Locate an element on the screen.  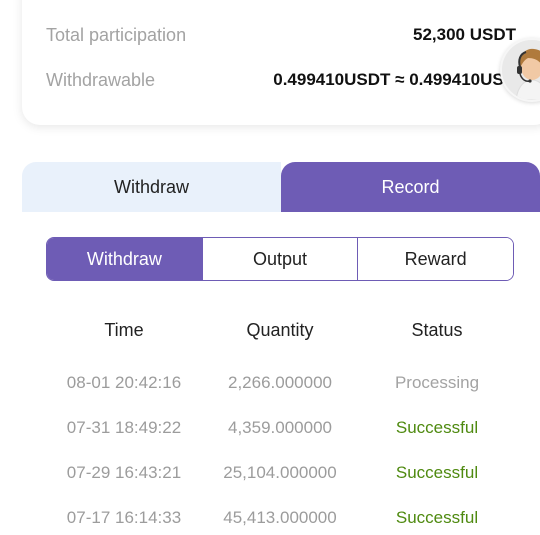
withdrawable-row: Withdrawable 0.499410USDT ≈ 0.499410USD is located at coordinates (281, 80).